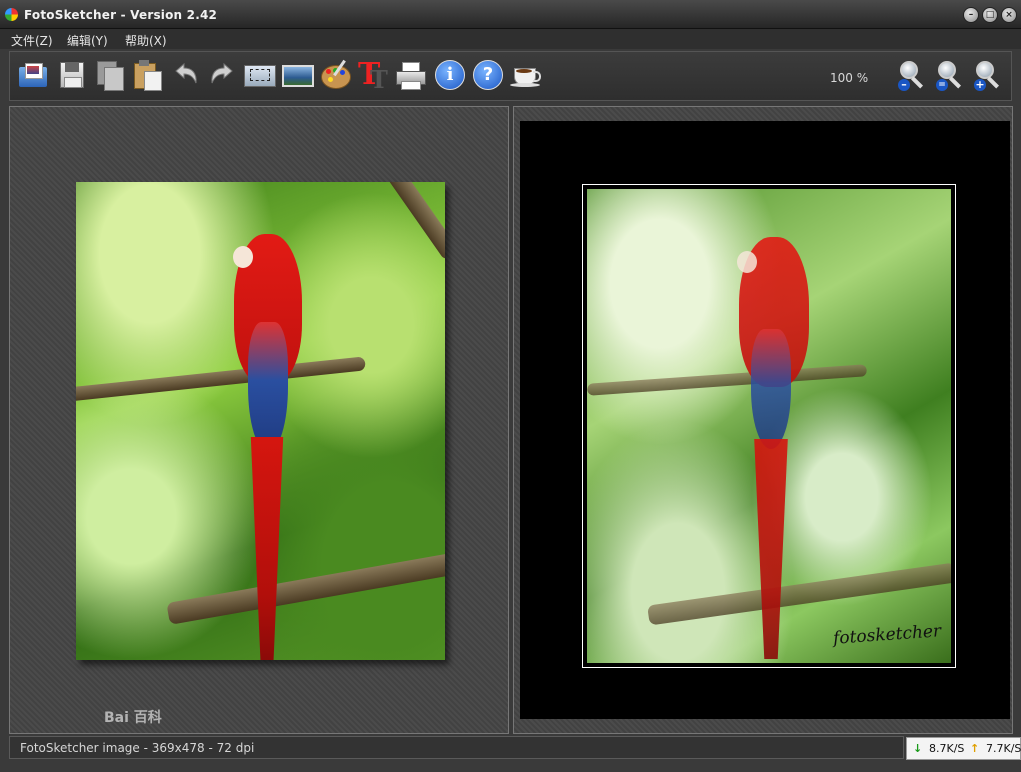 The image size is (1021, 772). I want to click on zoom-level: 100 %, so click(849, 78).